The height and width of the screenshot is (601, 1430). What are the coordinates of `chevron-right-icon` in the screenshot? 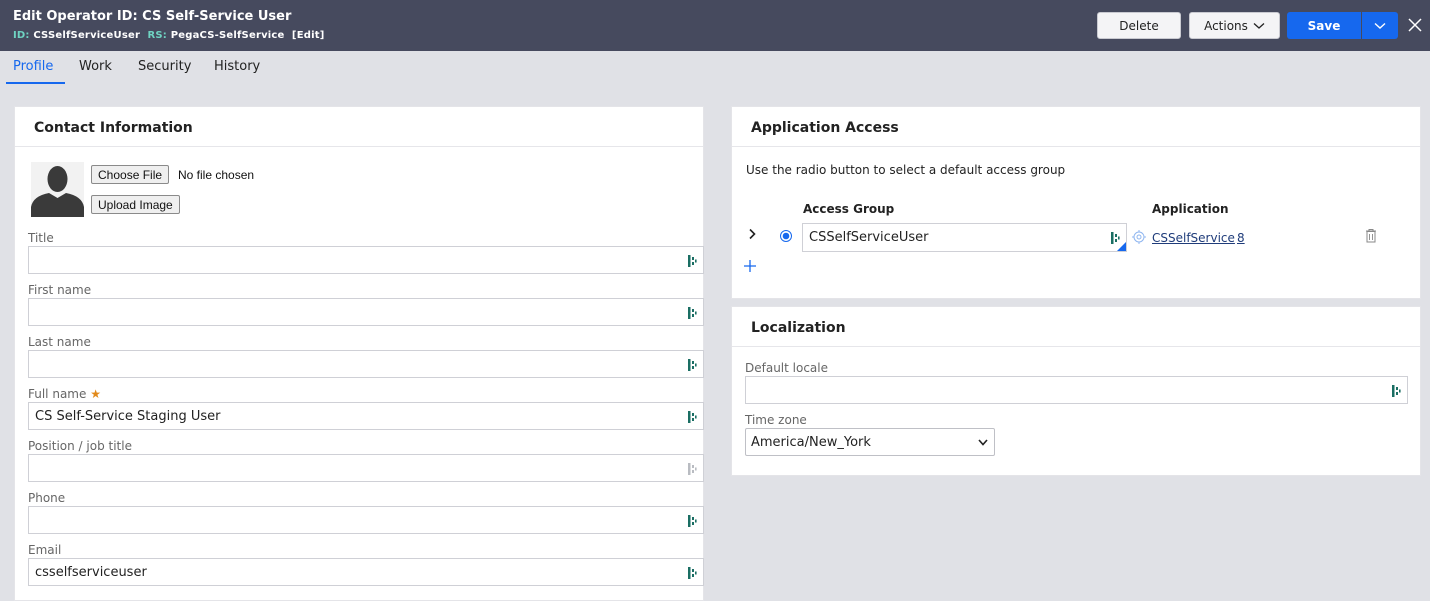 It's located at (752, 234).